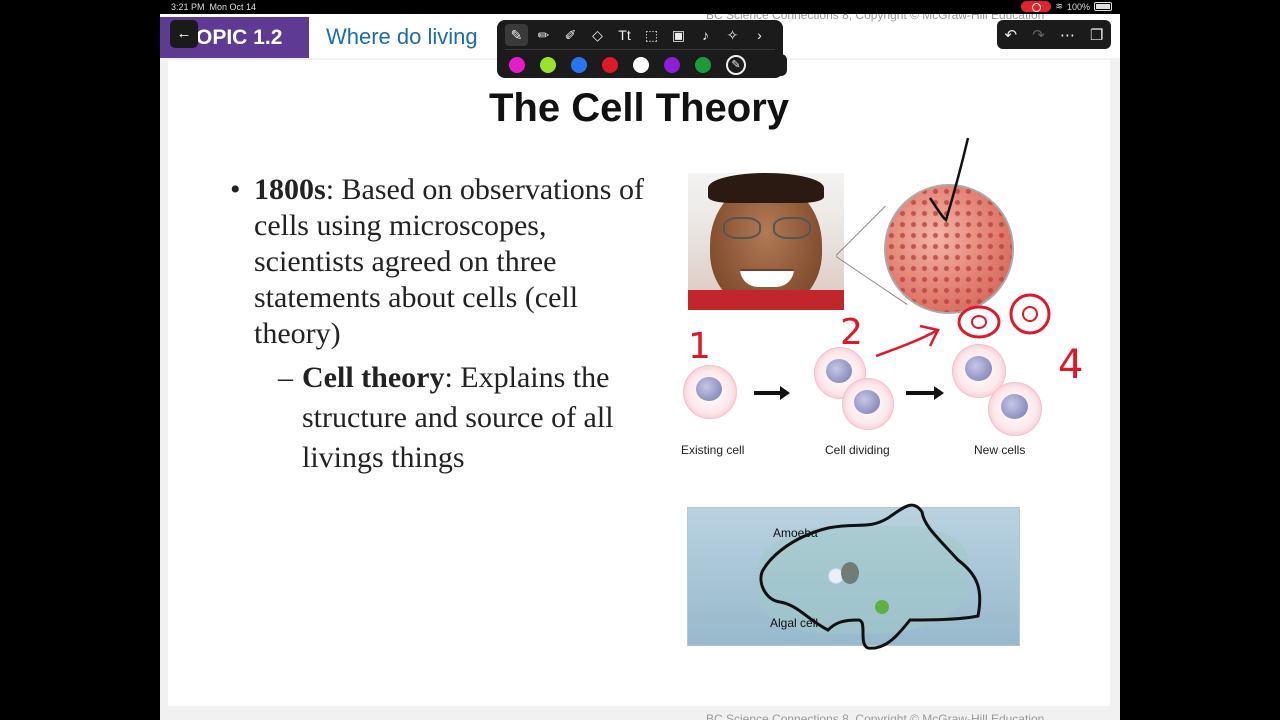  Describe the element at coordinates (1015, 409) in the screenshot. I see `new-cell-bottom` at that location.